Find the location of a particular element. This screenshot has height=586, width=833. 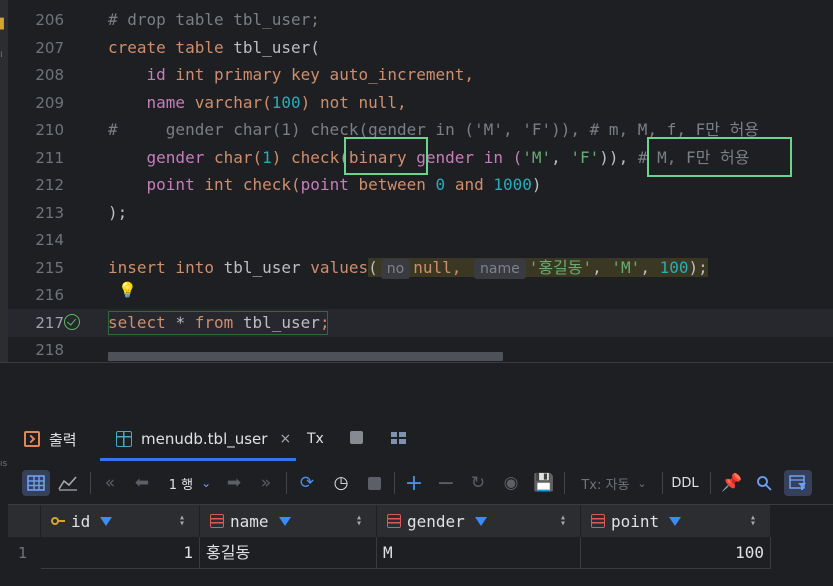

revert-icon: ↻ is located at coordinates (478, 483).